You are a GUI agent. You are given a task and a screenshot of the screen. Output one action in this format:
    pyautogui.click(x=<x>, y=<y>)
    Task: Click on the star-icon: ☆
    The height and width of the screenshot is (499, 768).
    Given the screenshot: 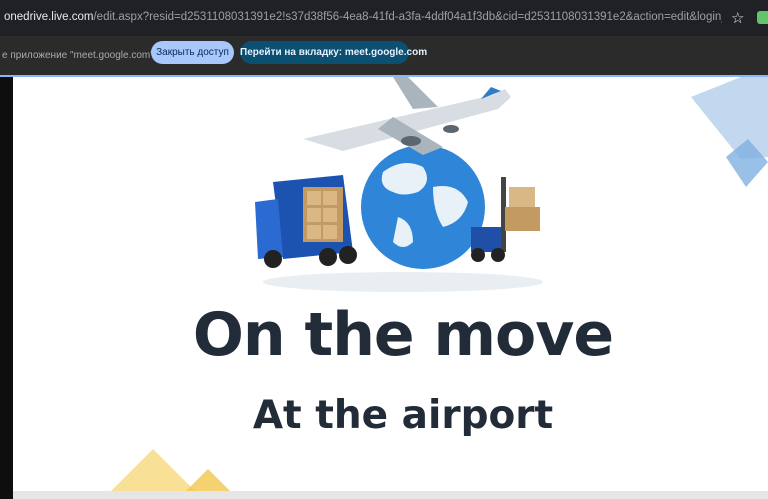 What is the action you would take?
    pyautogui.click(x=737, y=18)
    